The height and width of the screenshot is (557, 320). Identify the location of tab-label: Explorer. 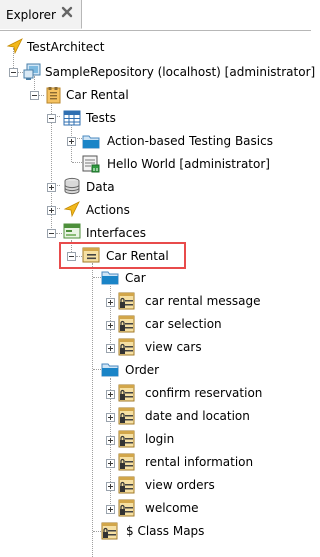
(31, 15).